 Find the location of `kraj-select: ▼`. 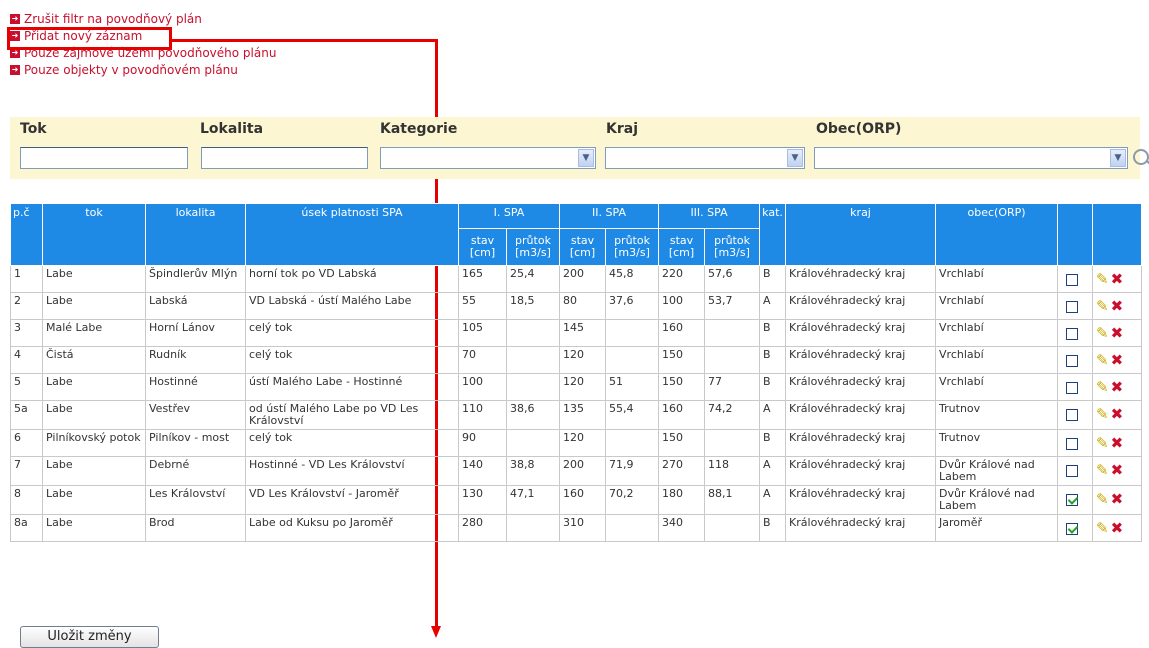

kraj-select: ▼ is located at coordinates (705, 158).